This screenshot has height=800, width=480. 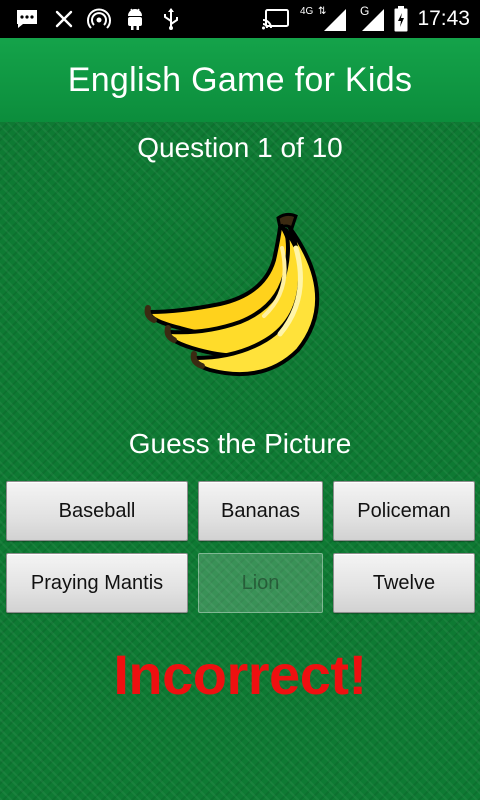 What do you see at coordinates (240, 443) in the screenshot?
I see `prompt-text: Guess the Picture` at bounding box center [240, 443].